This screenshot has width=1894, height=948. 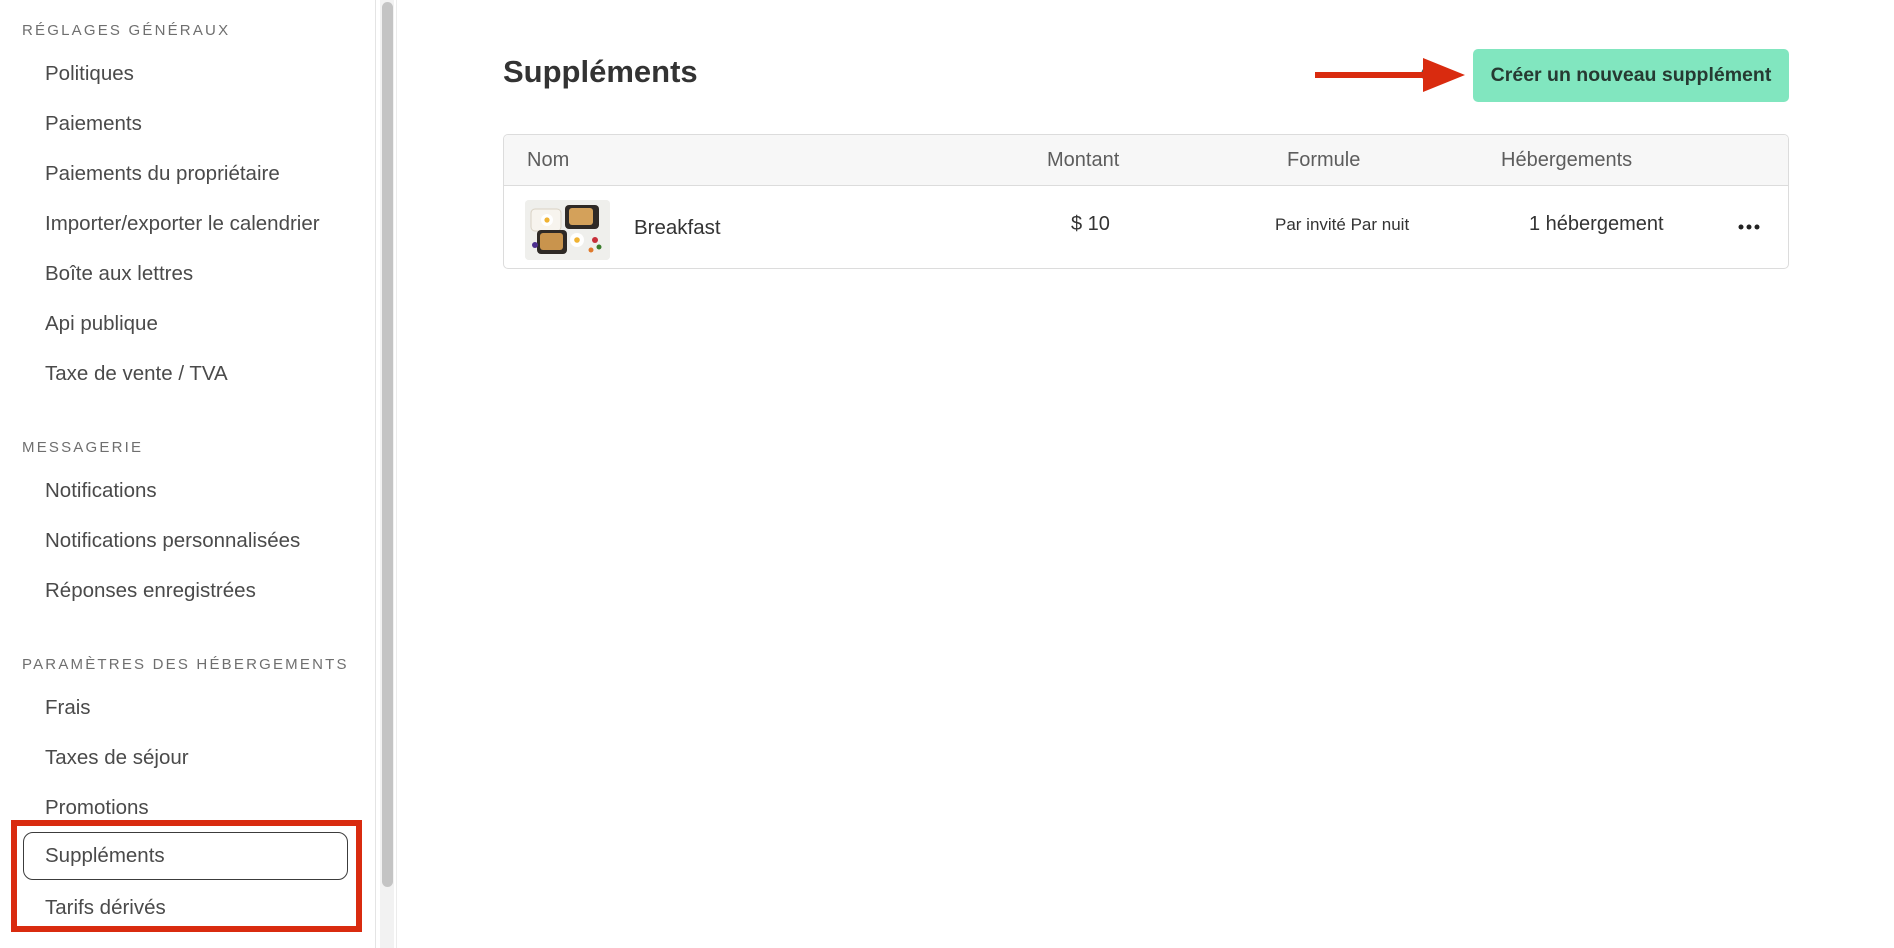 What do you see at coordinates (117, 758) in the screenshot?
I see `sidebar-item-tourist-taxes: Taxes de séjour` at bounding box center [117, 758].